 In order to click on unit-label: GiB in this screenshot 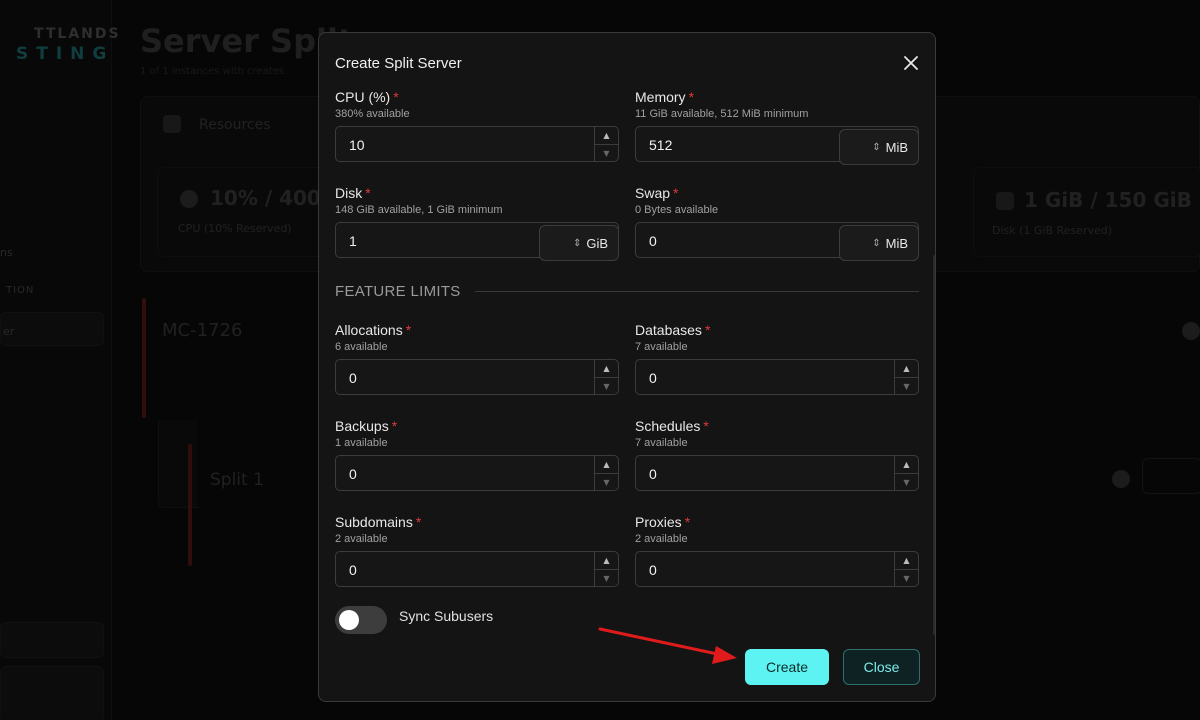, I will do `click(597, 243)`.